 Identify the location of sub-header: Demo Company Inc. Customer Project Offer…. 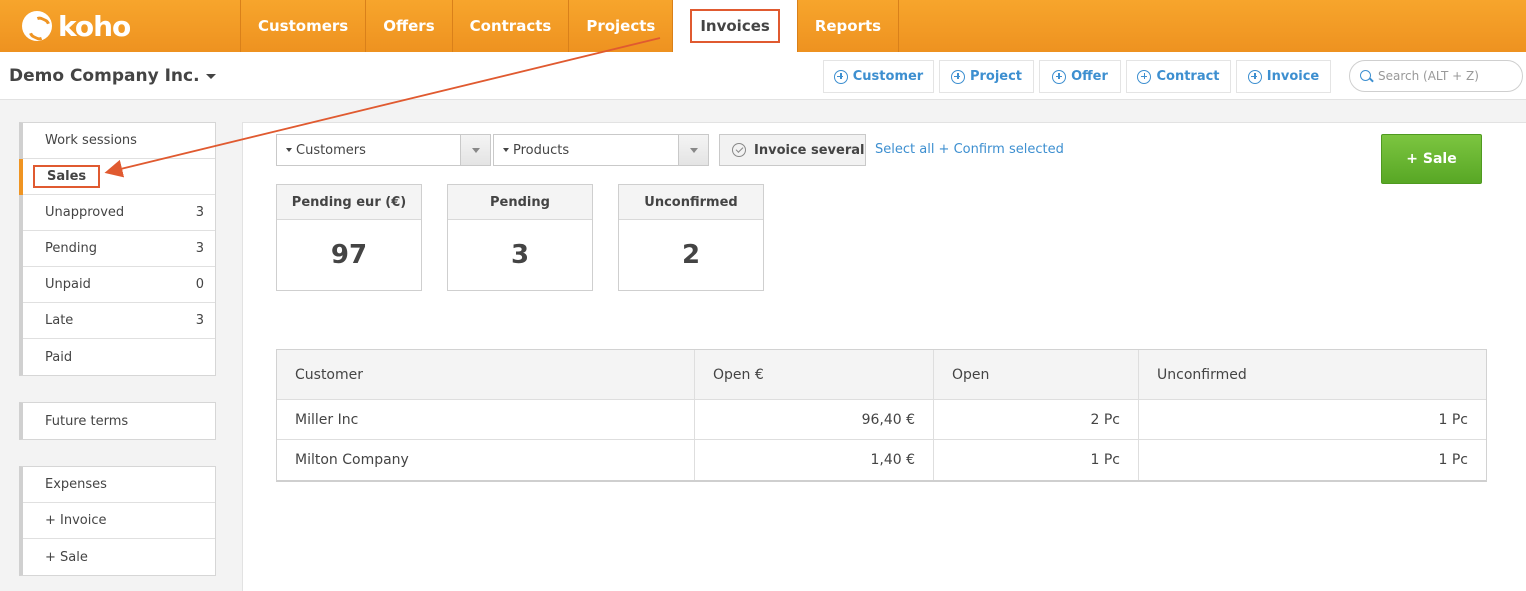
(763, 76).